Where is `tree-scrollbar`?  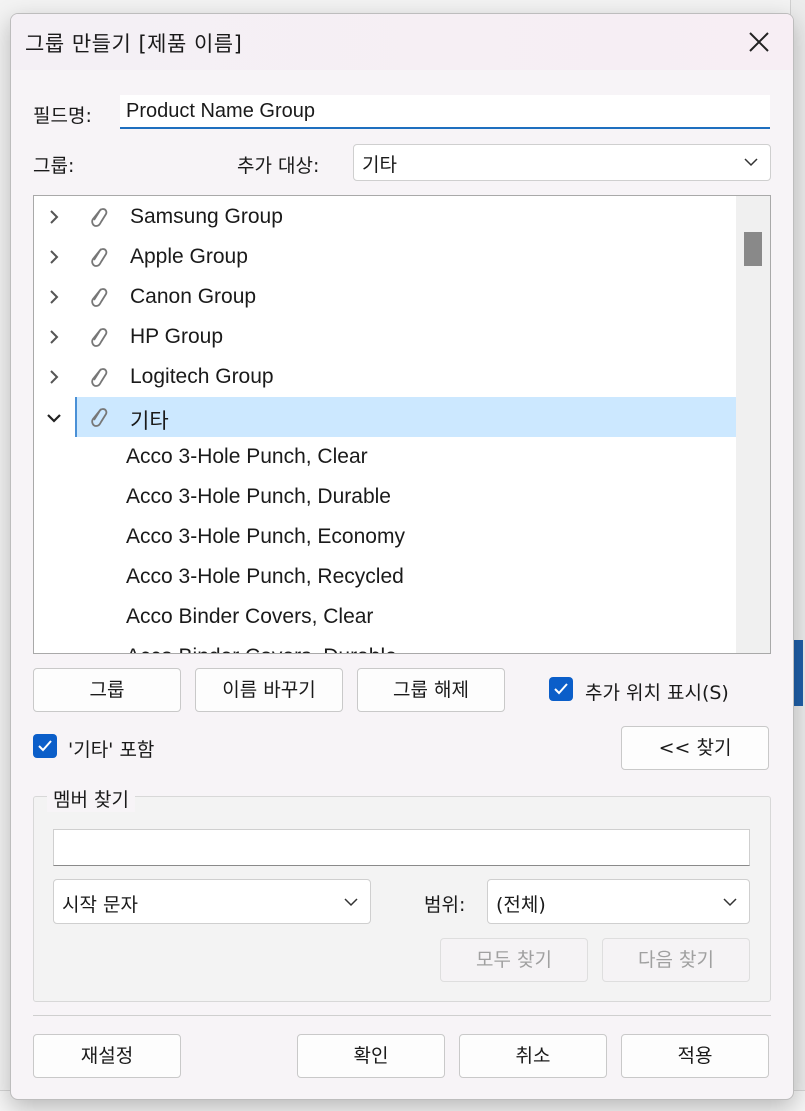 tree-scrollbar is located at coordinates (753, 424).